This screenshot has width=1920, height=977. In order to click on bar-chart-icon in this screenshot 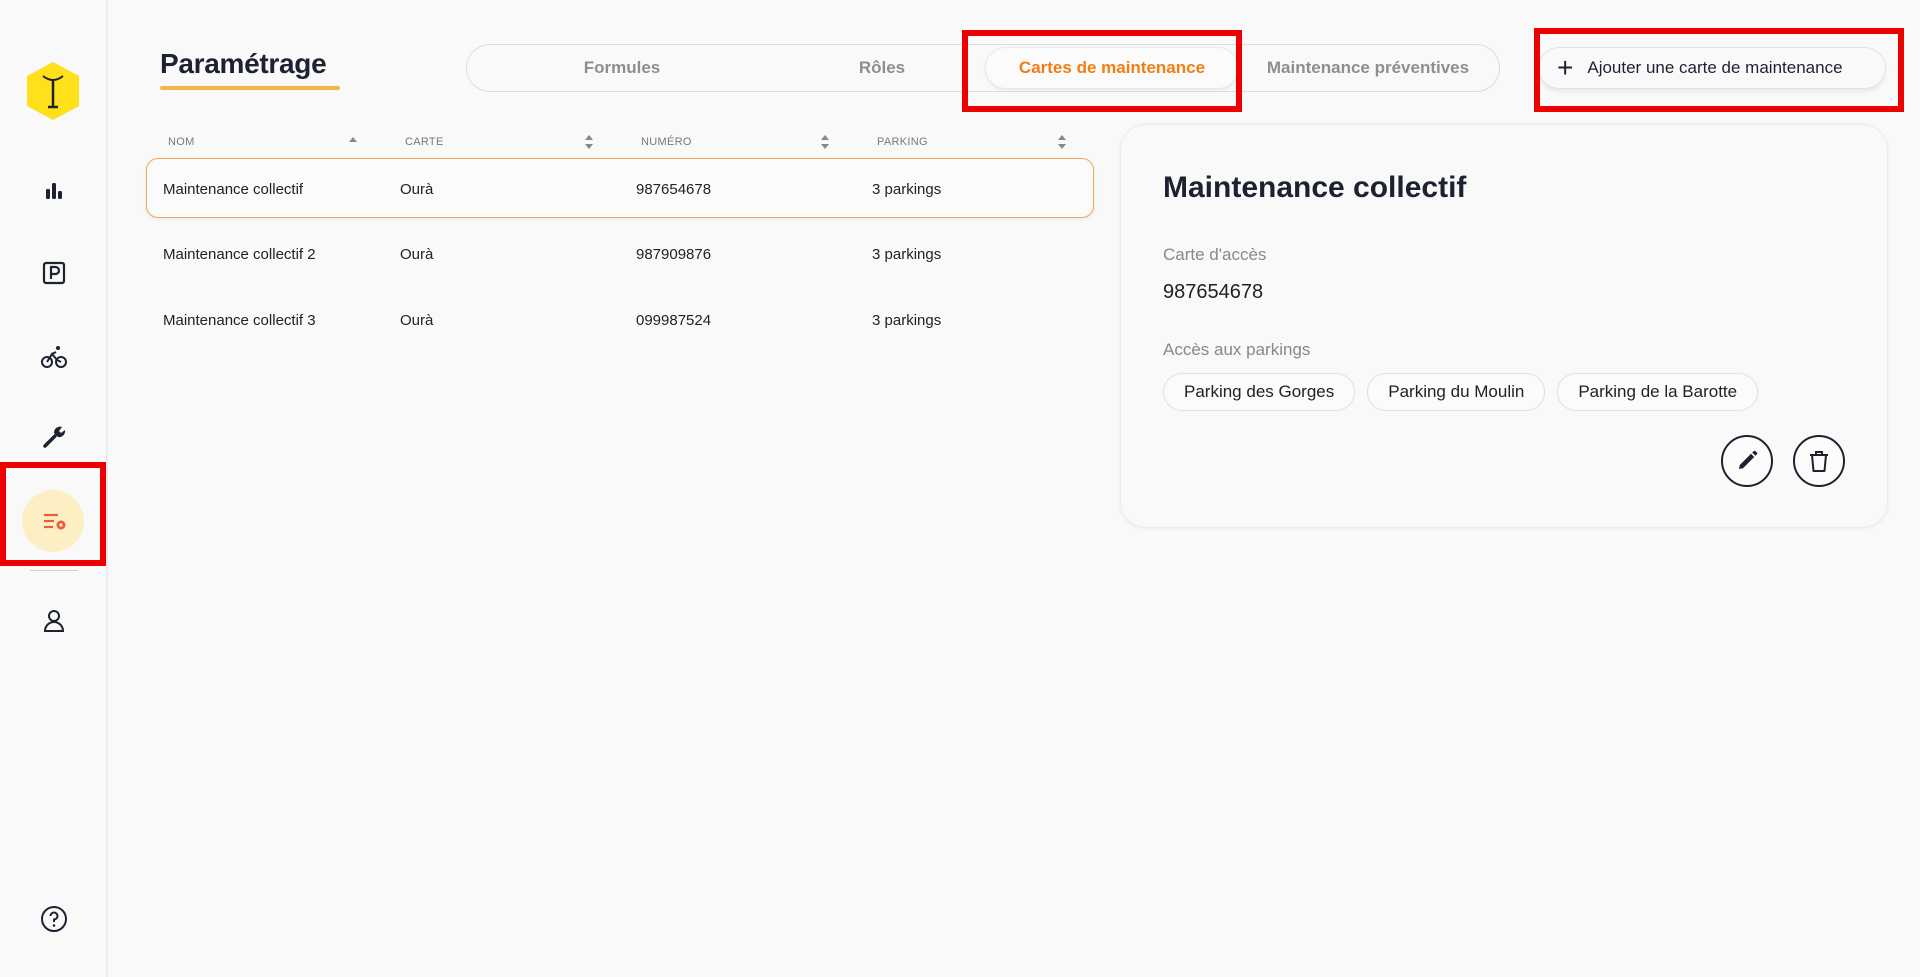, I will do `click(54, 191)`.